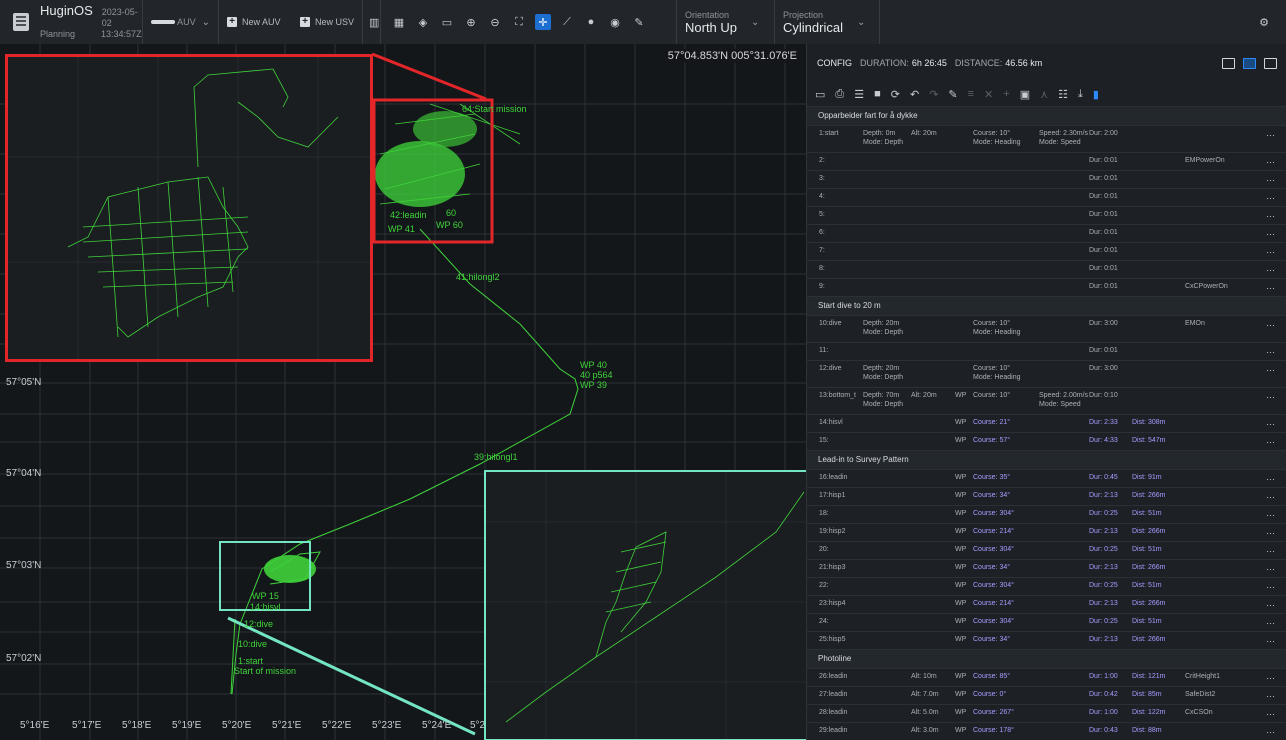  I want to click on download-icon: ⤓, so click(1080, 94).